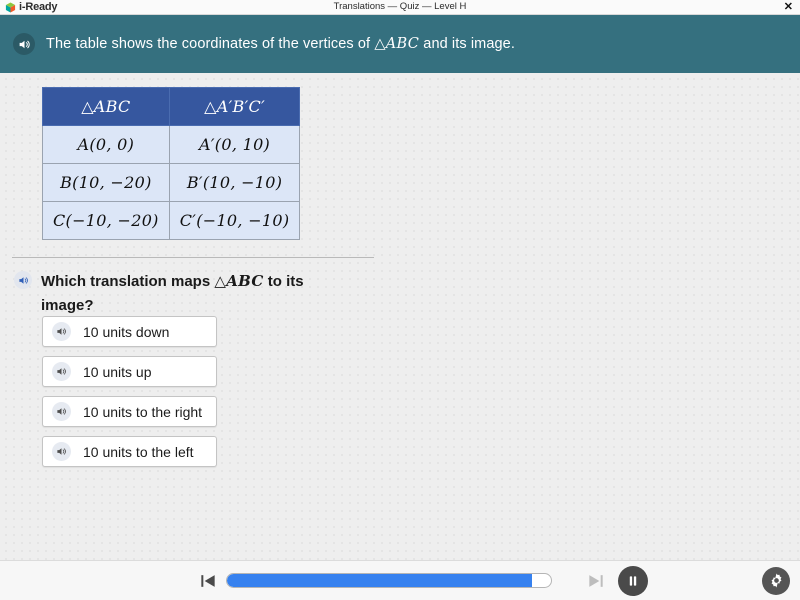 The image size is (800, 600). I want to click on answer-option-2: 10 units to the right, so click(130, 411).